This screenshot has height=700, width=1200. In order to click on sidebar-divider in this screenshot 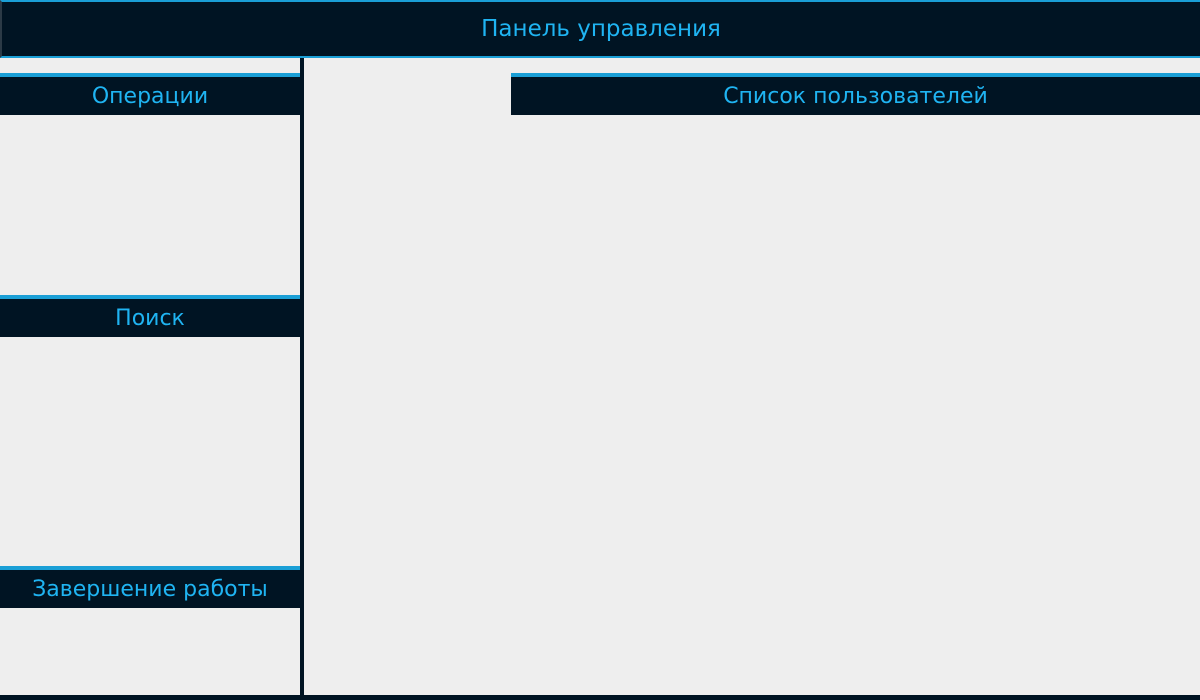, I will do `click(302, 379)`.